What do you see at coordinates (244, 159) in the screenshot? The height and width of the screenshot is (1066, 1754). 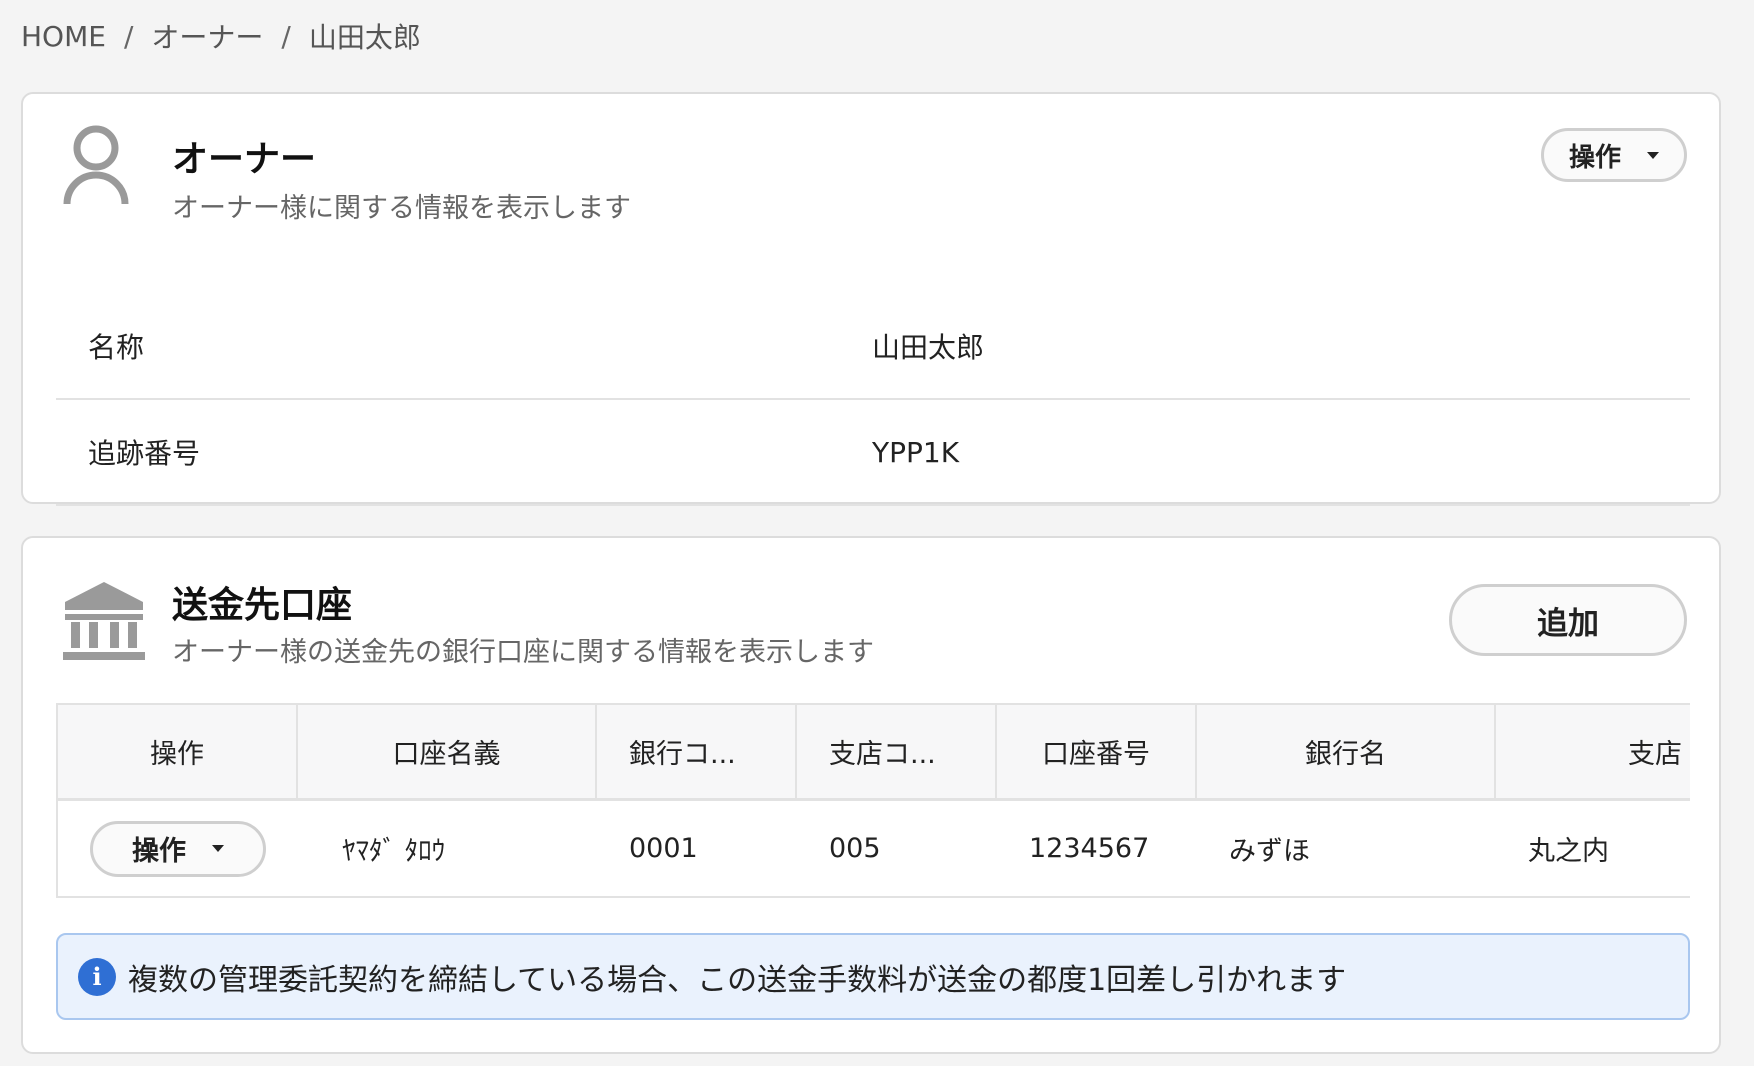 I see `owner-card-title: オーナー` at bounding box center [244, 159].